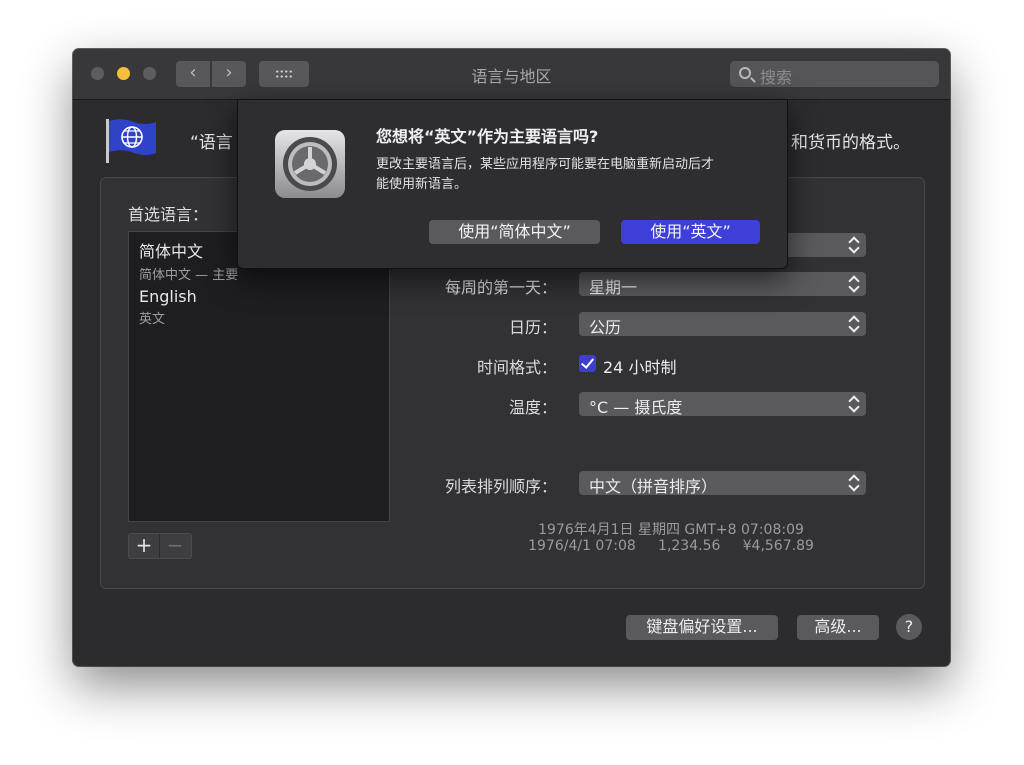 The image size is (1024, 765). What do you see at coordinates (168, 307) in the screenshot?
I see `list-item: English 英文` at bounding box center [168, 307].